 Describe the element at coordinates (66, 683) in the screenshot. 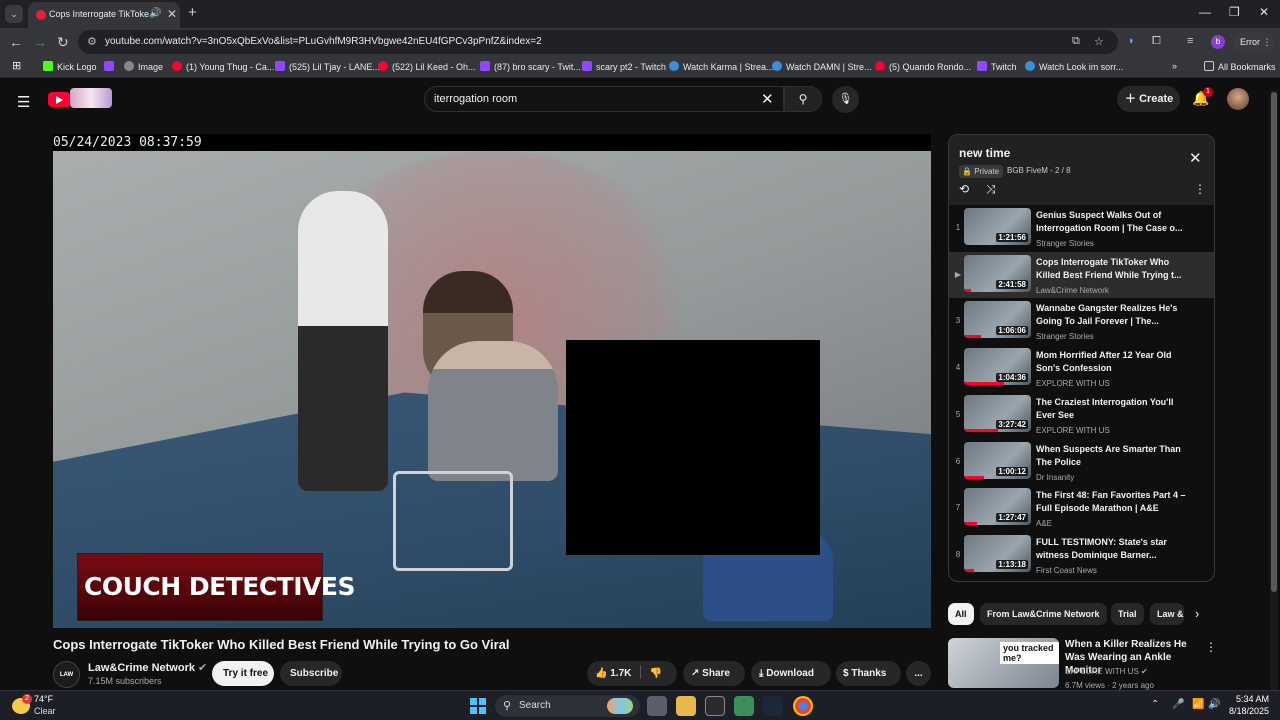

I see `channel-avatar: LAW CRIME` at that location.